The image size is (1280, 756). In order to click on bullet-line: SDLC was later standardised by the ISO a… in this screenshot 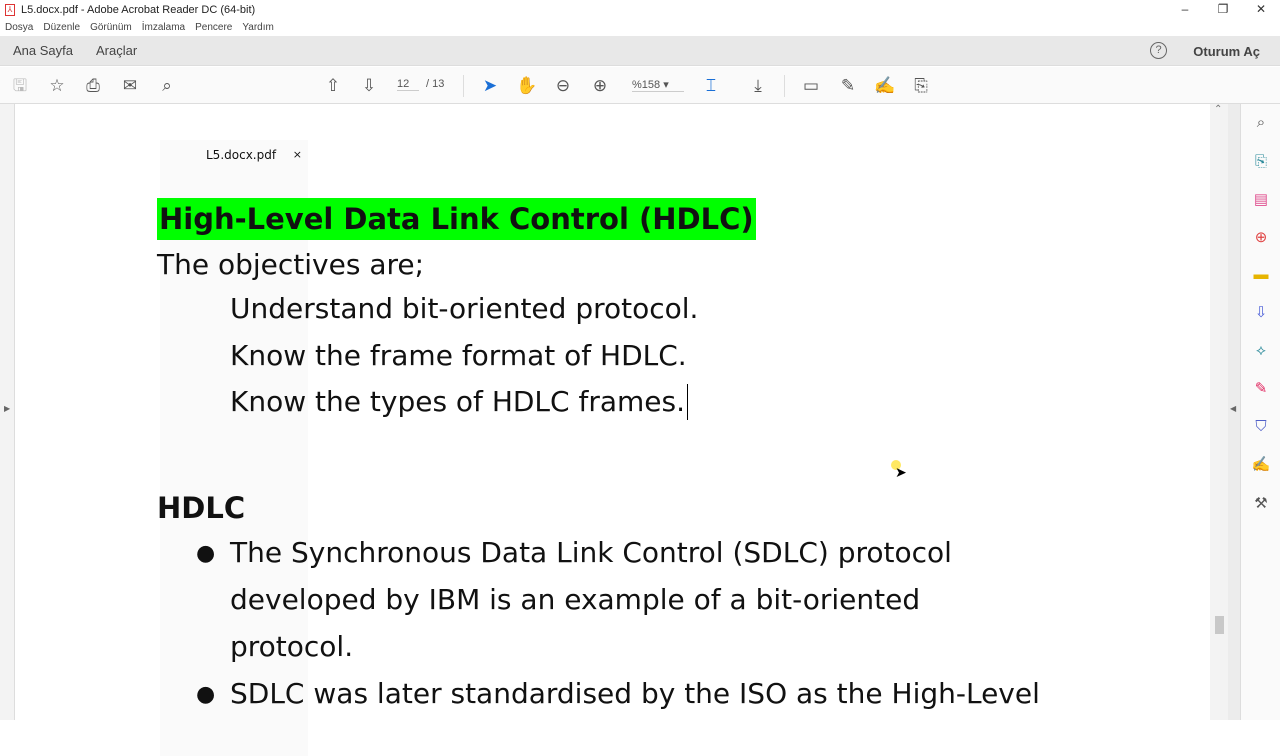, I will do `click(635, 693)`.